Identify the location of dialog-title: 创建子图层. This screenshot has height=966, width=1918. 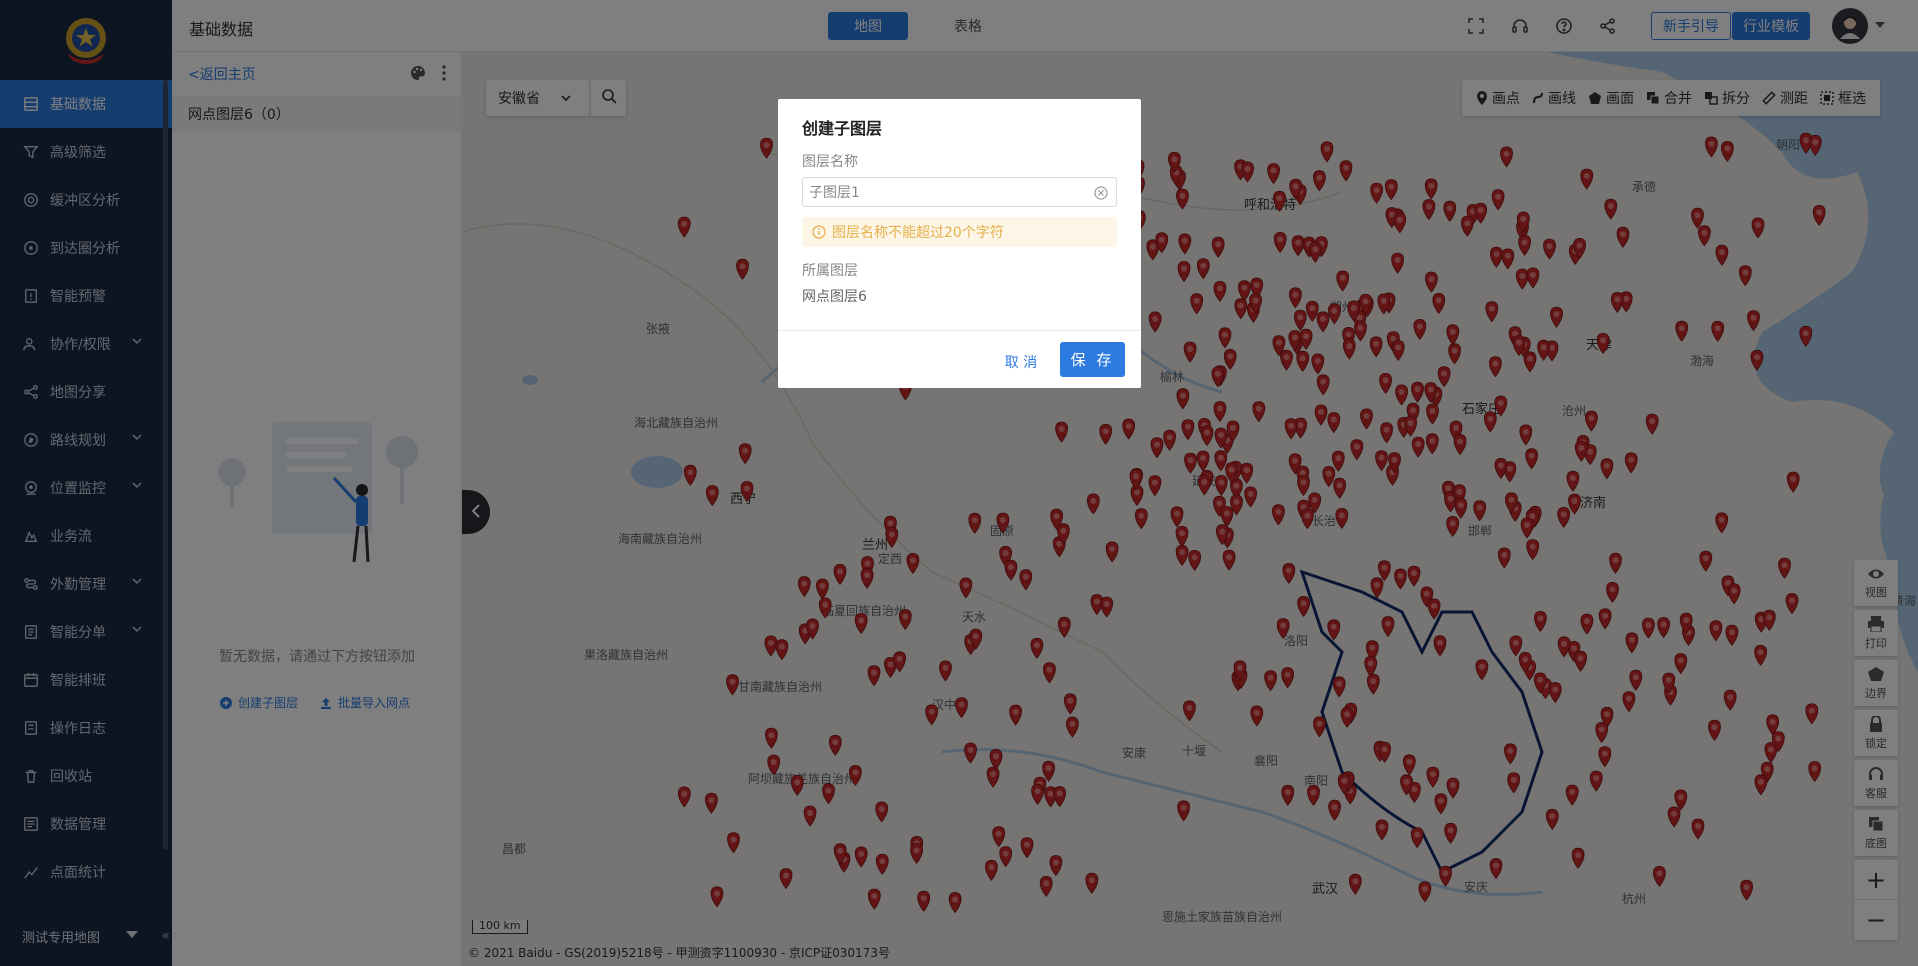
(842, 128).